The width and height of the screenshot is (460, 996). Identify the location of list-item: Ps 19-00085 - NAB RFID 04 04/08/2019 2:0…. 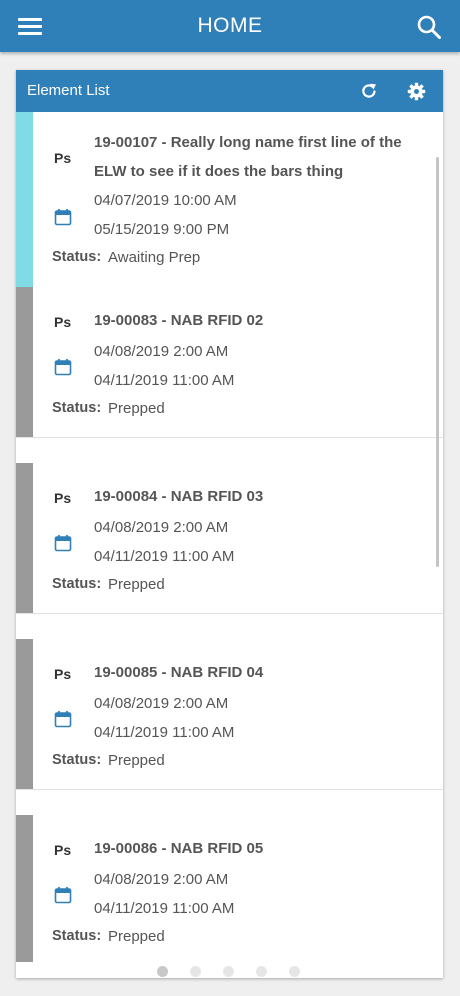
(229, 714).